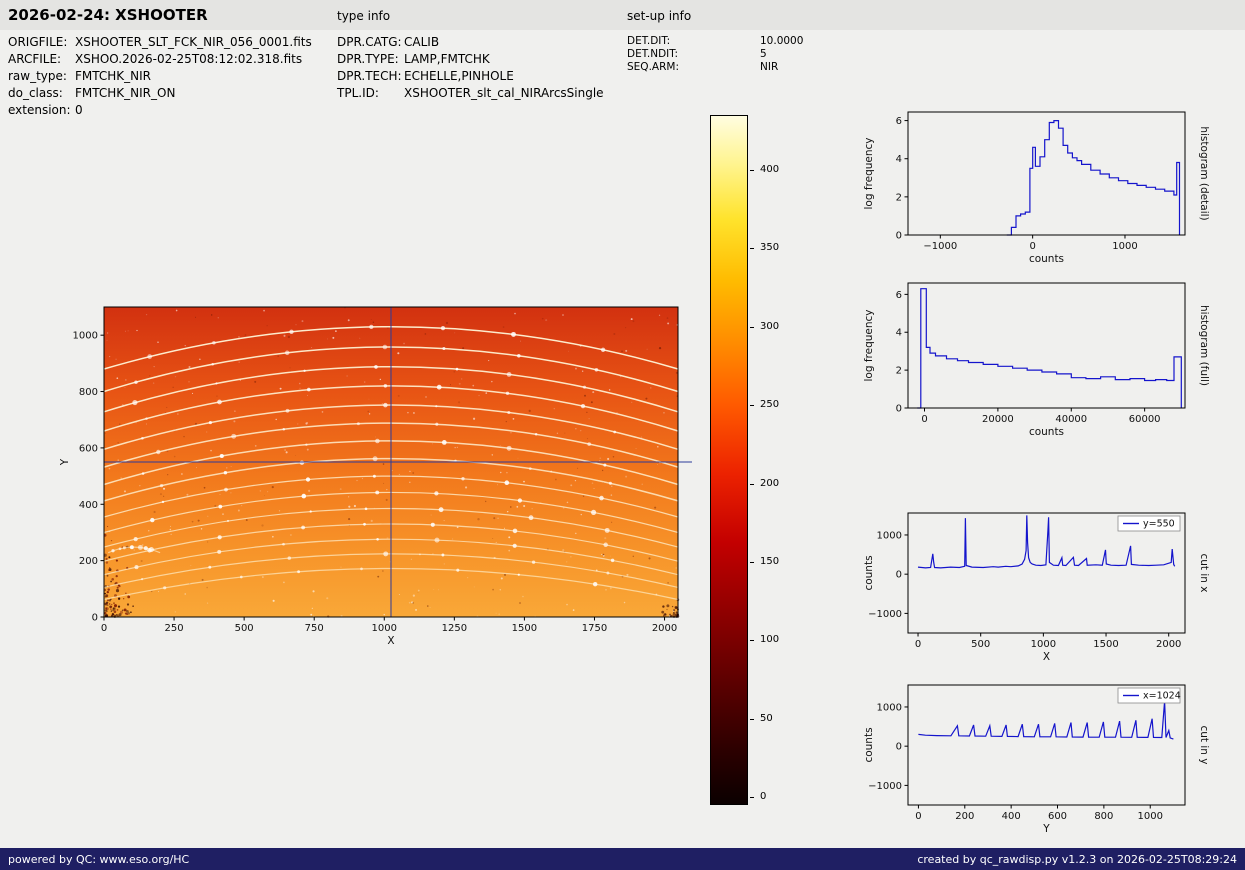 This screenshot has width=1245, height=870. I want to click on svg-text: y=550, so click(1159, 524).